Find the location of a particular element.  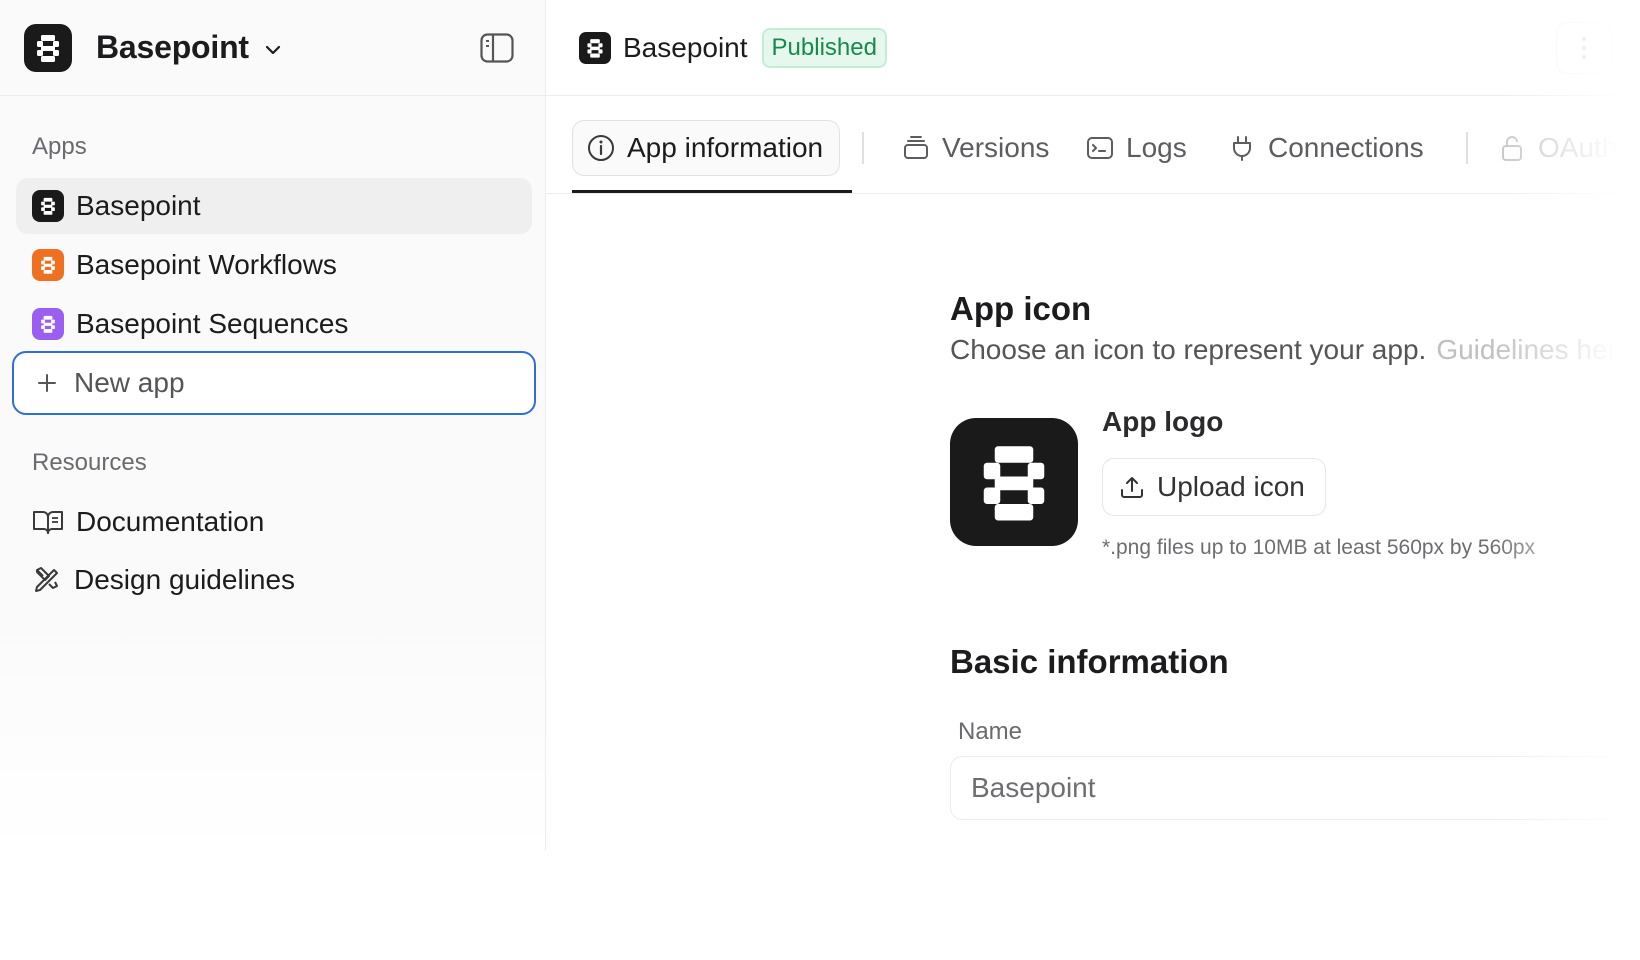

lock-icon is located at coordinates (1512, 148).